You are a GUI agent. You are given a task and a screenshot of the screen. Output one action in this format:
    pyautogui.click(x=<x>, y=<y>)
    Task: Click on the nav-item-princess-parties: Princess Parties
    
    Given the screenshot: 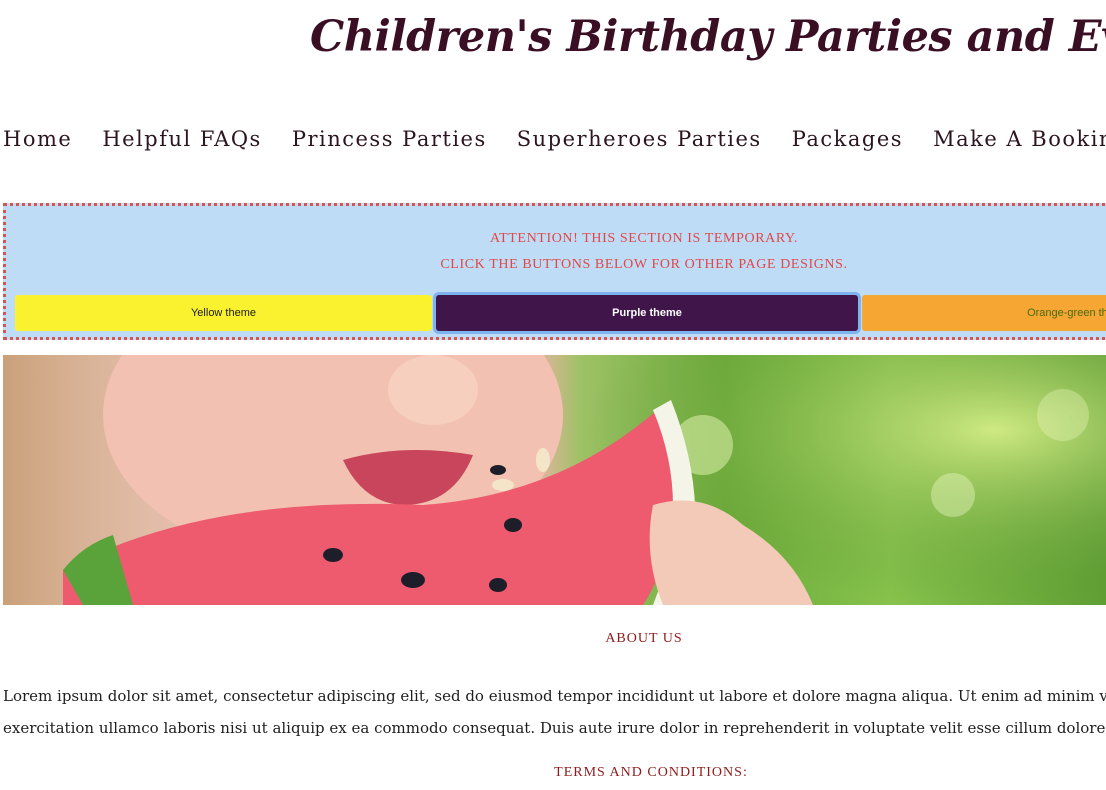 What is the action you would take?
    pyautogui.click(x=389, y=139)
    